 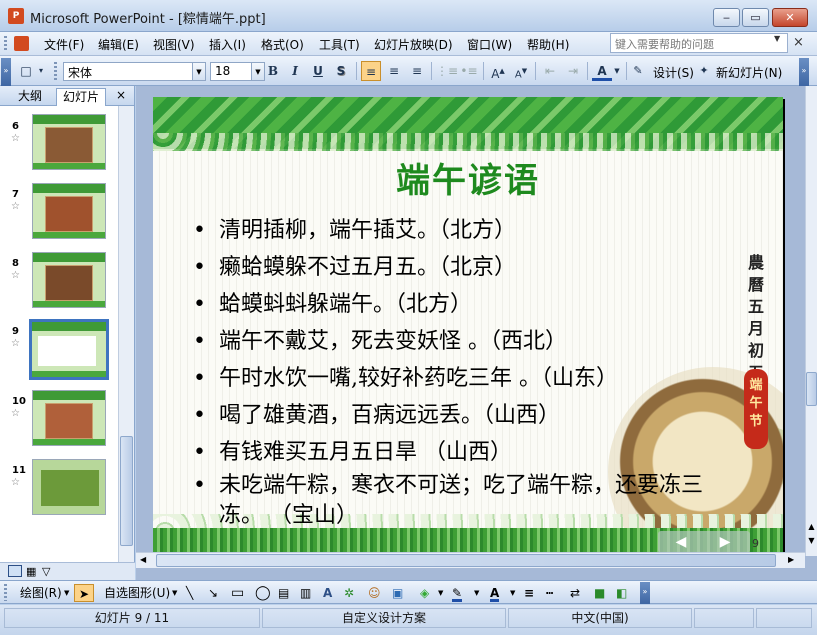 What do you see at coordinates (495, 593) in the screenshot?
I see `font-color-draw-icon: A` at bounding box center [495, 593].